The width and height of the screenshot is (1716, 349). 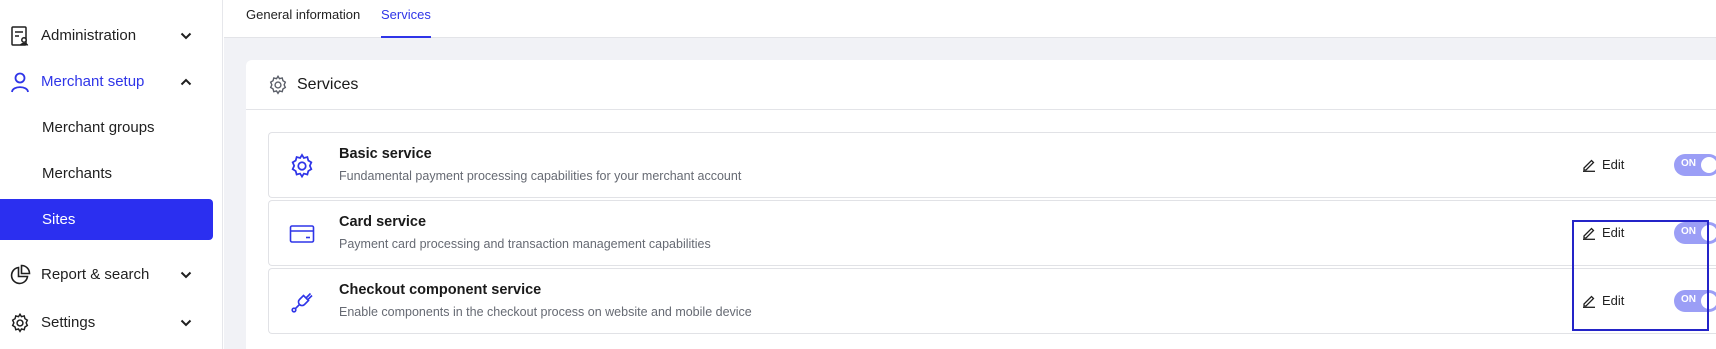 I want to click on sidebar-item-settings: Settings, so click(x=106, y=322).